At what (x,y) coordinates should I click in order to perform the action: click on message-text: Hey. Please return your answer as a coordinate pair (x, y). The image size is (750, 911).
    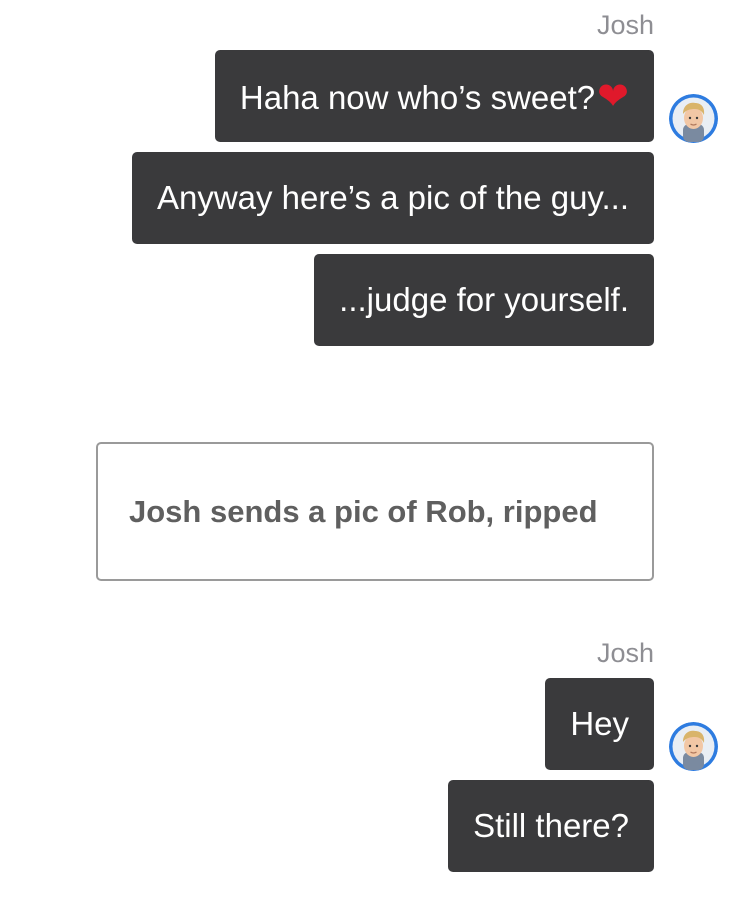
    Looking at the image, I should click on (599, 723).